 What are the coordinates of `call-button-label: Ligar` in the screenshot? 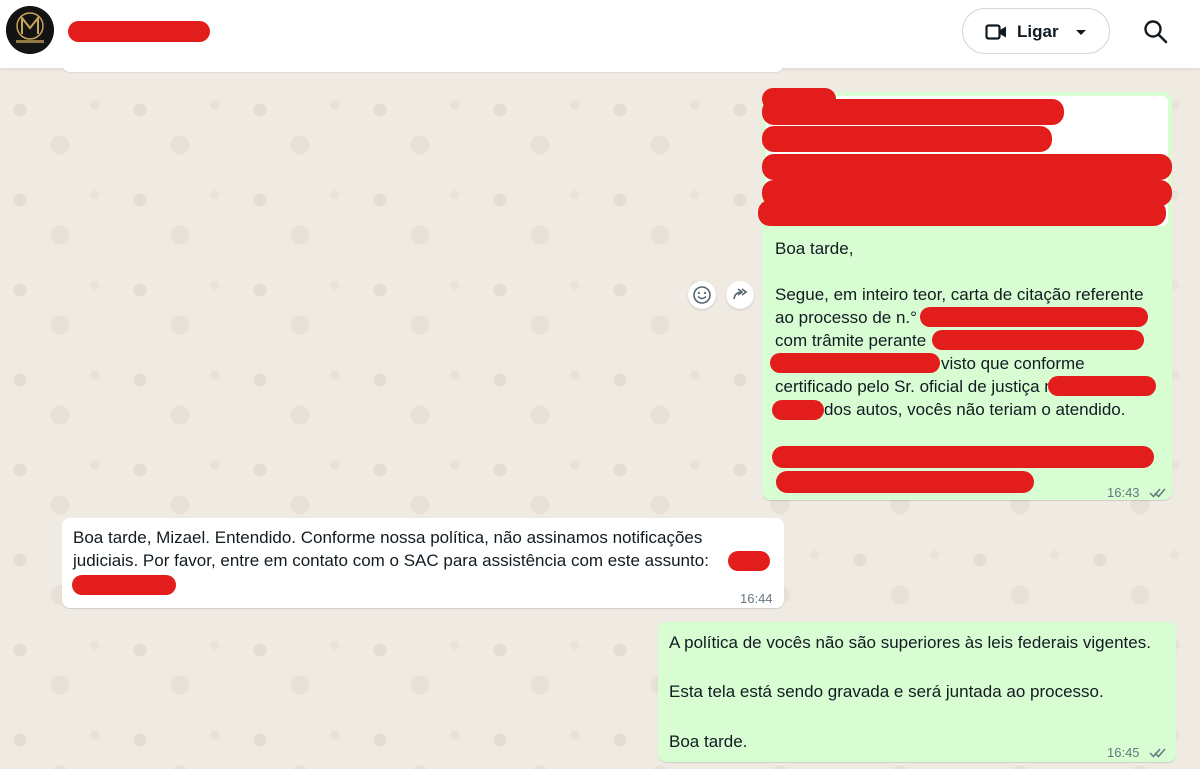 It's located at (1038, 31).